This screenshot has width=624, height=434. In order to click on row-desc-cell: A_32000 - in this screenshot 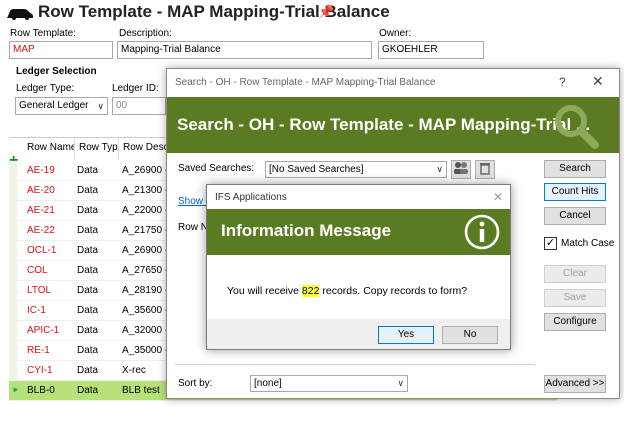, I will do `click(145, 330)`.